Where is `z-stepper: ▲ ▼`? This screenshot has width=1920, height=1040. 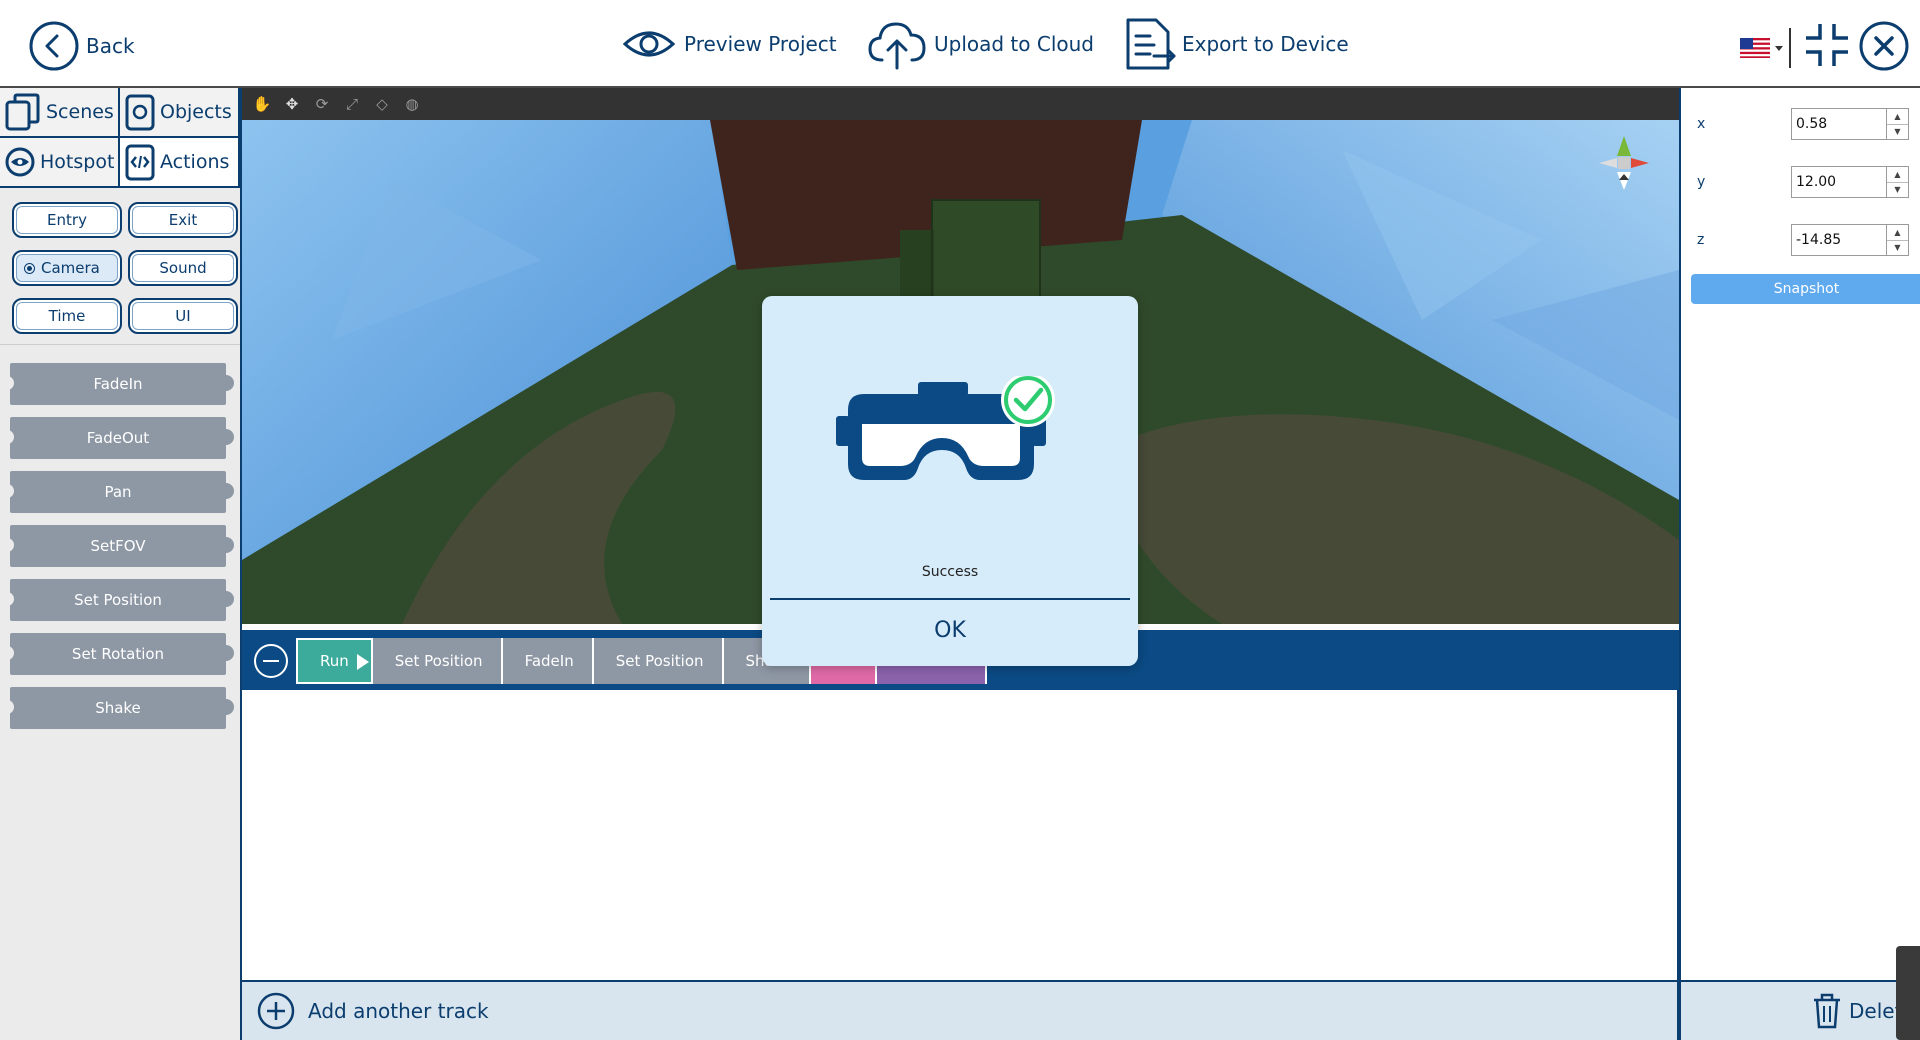 z-stepper: ▲ ▼ is located at coordinates (1898, 240).